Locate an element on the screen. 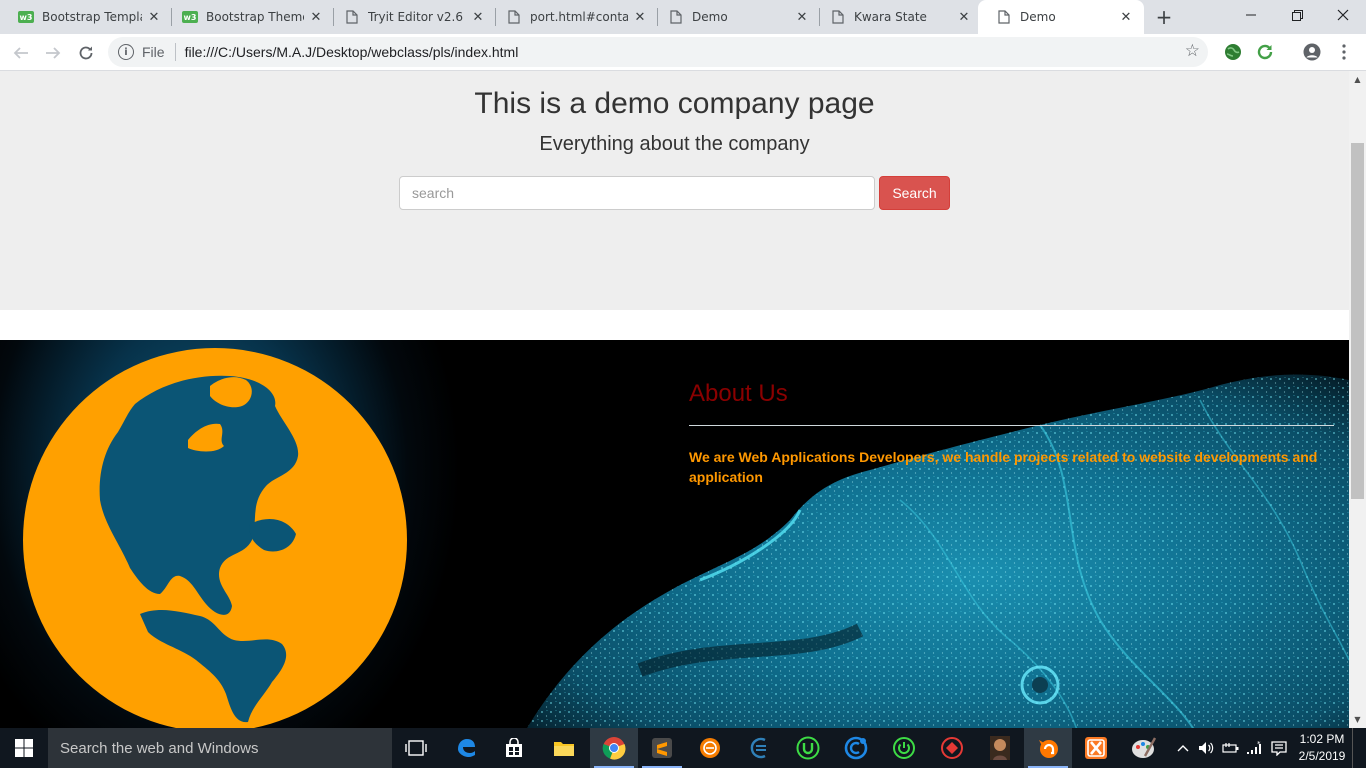 This screenshot has height=768, width=1366. game-app-icon is located at coordinates (1000, 748).